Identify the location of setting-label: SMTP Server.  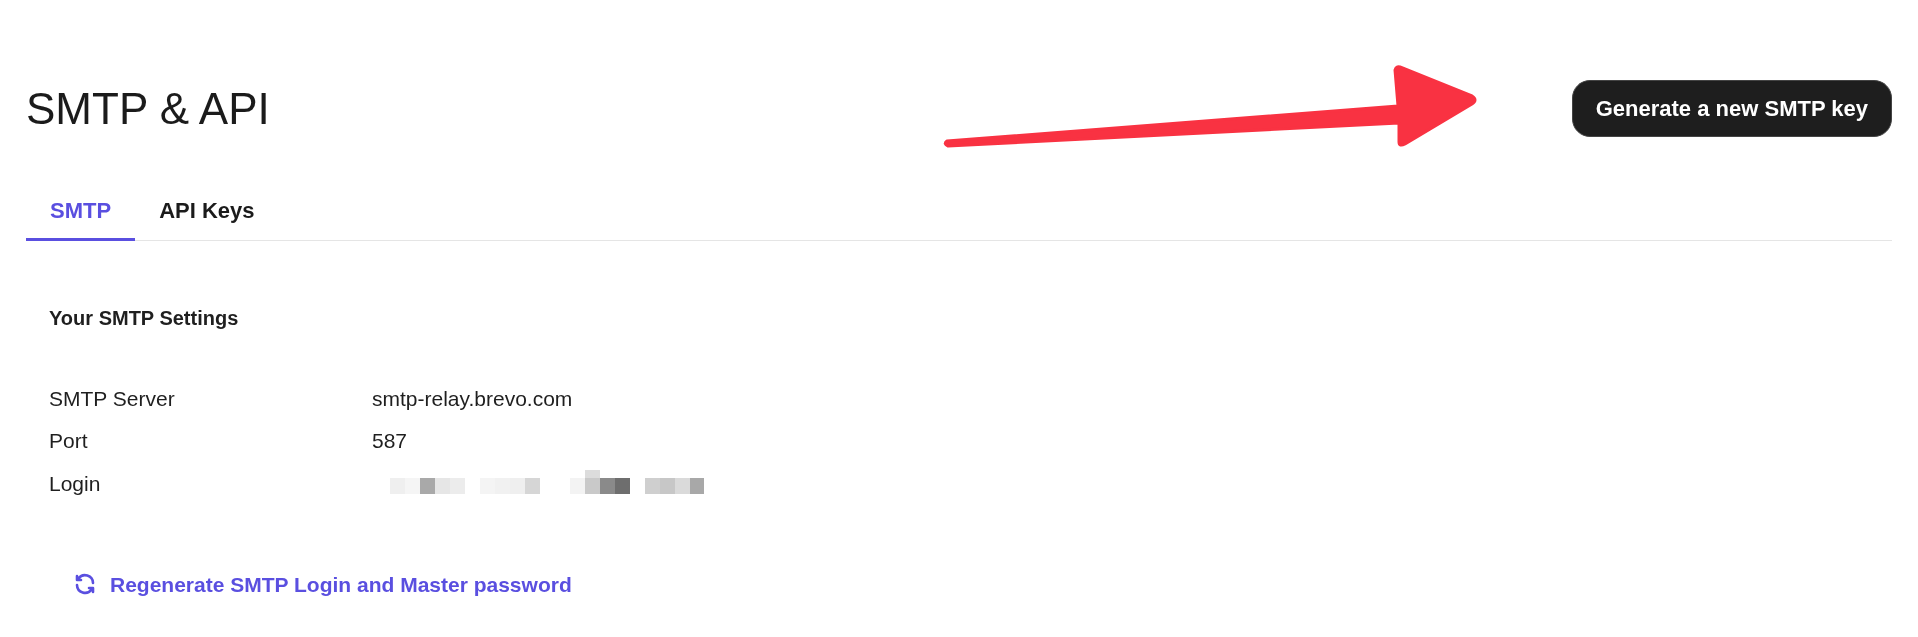
(112, 398).